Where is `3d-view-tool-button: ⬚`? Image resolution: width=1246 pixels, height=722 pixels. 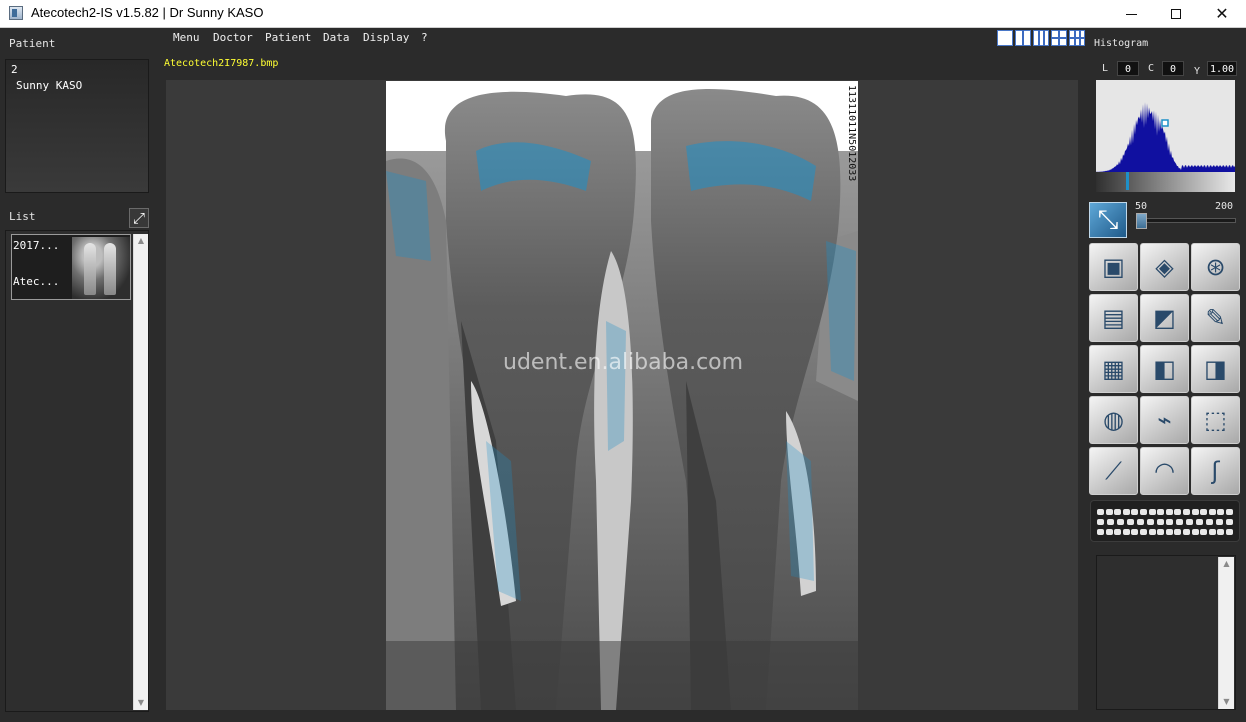 3d-view-tool-button: ⬚ is located at coordinates (1215, 420).